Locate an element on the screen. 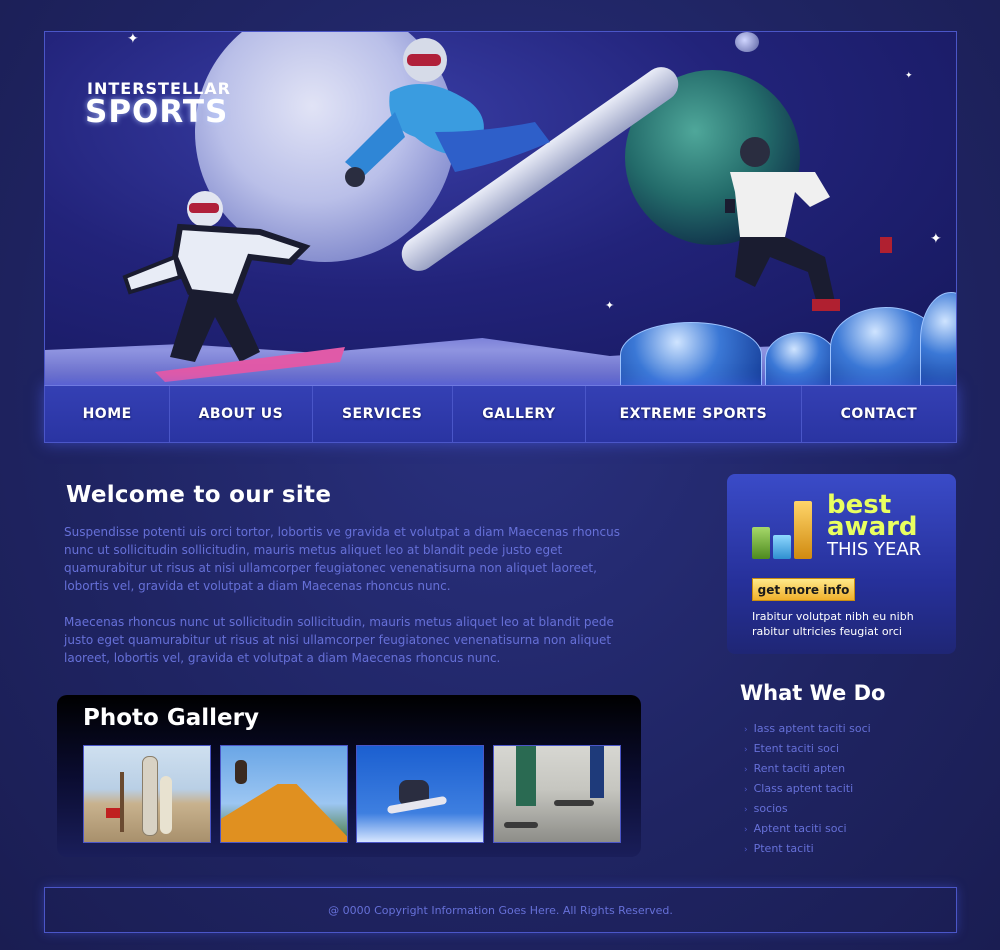  list-item: › Aptent taciti soci is located at coordinates (807, 830).